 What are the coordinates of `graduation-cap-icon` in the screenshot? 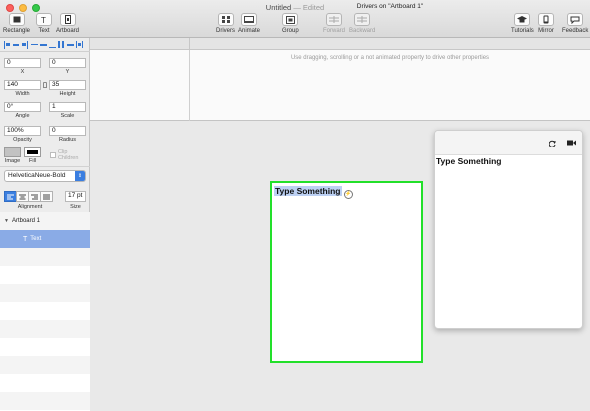 It's located at (522, 19).